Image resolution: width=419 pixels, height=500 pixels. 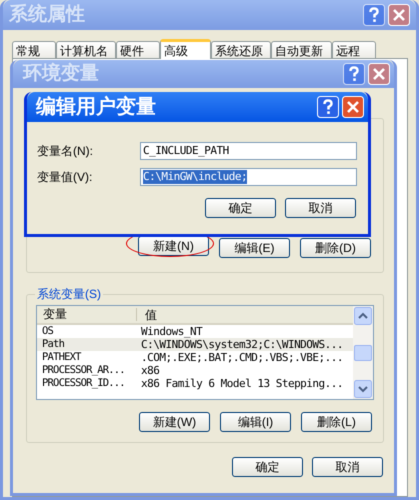 I want to click on input-field: C_INCLUDE_PATH, so click(x=248, y=151).